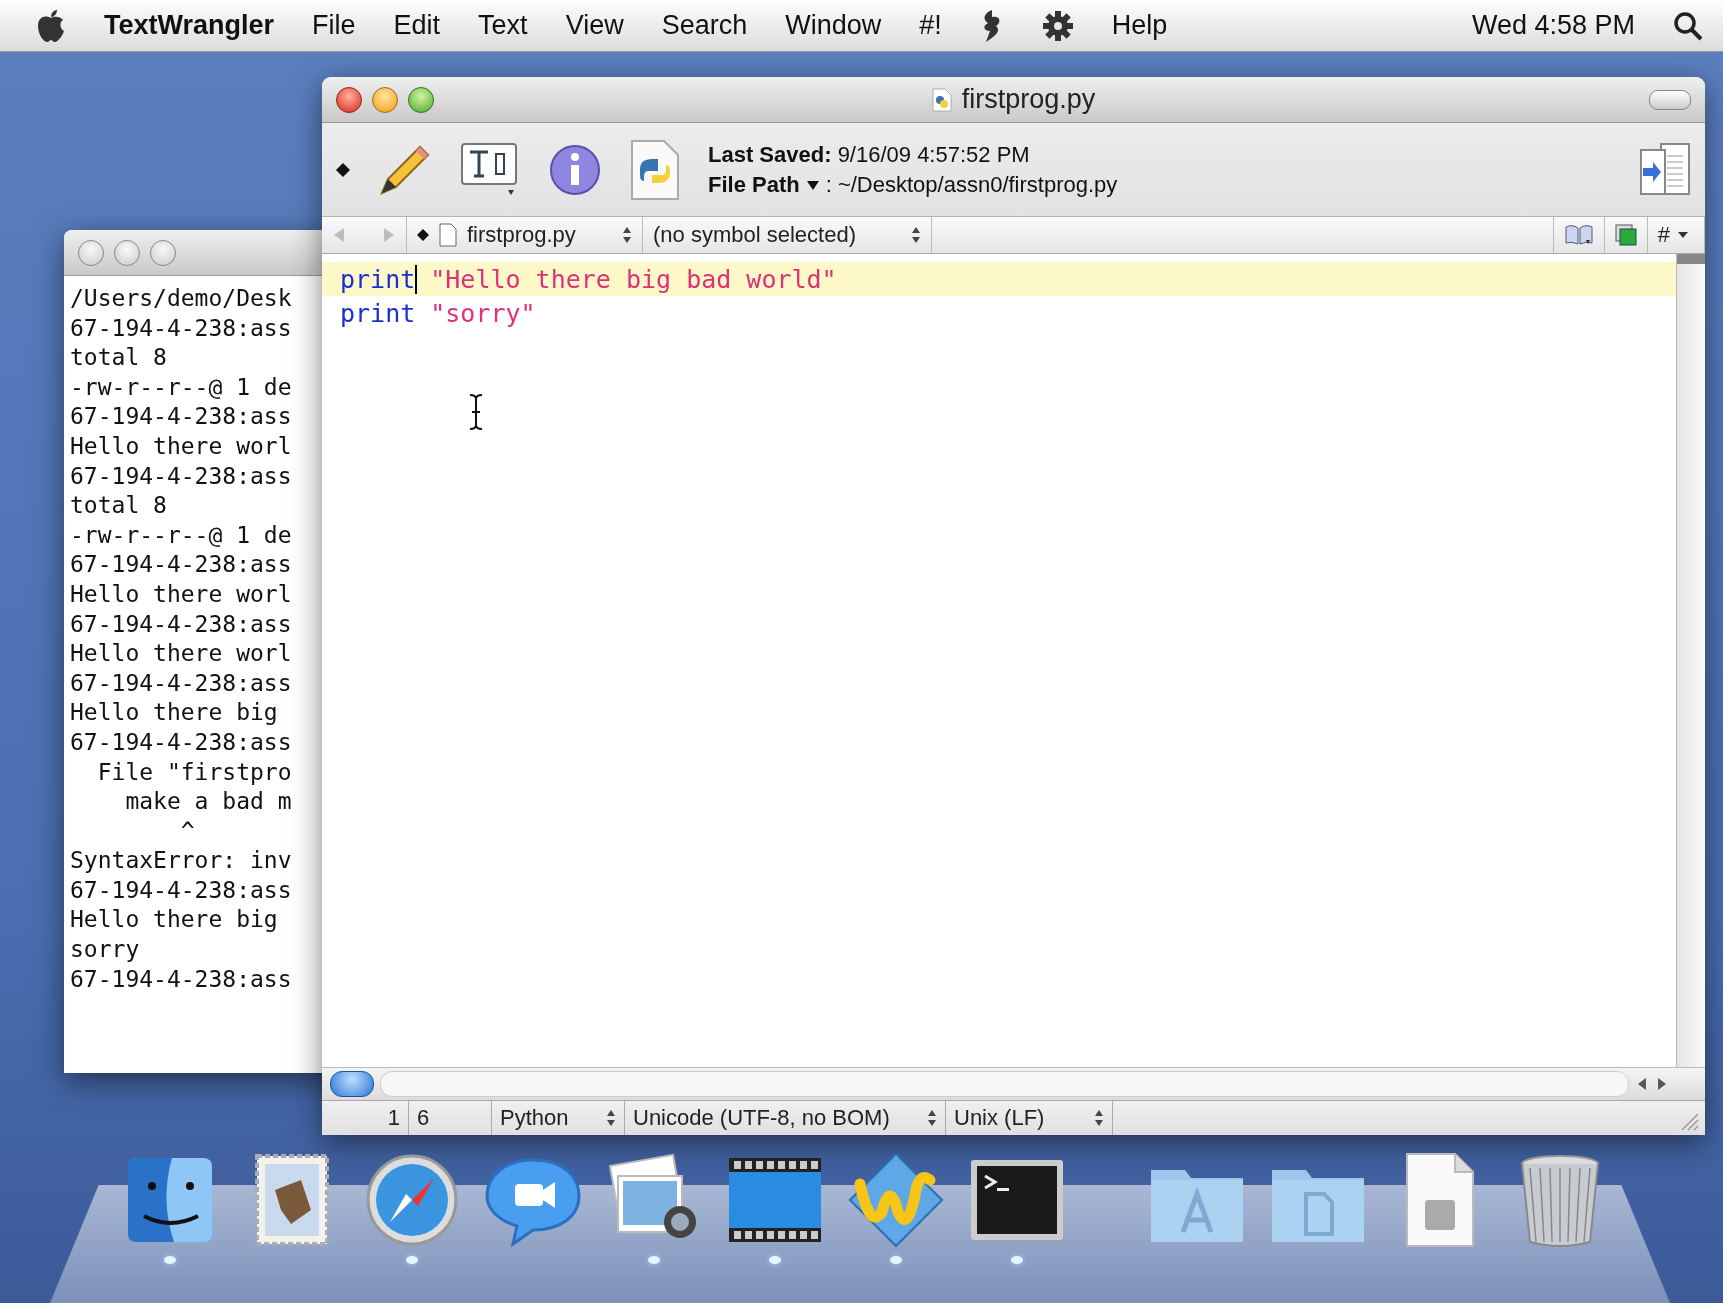 The image size is (1723, 1303). I want to click on scroll-track, so click(1004, 1084).